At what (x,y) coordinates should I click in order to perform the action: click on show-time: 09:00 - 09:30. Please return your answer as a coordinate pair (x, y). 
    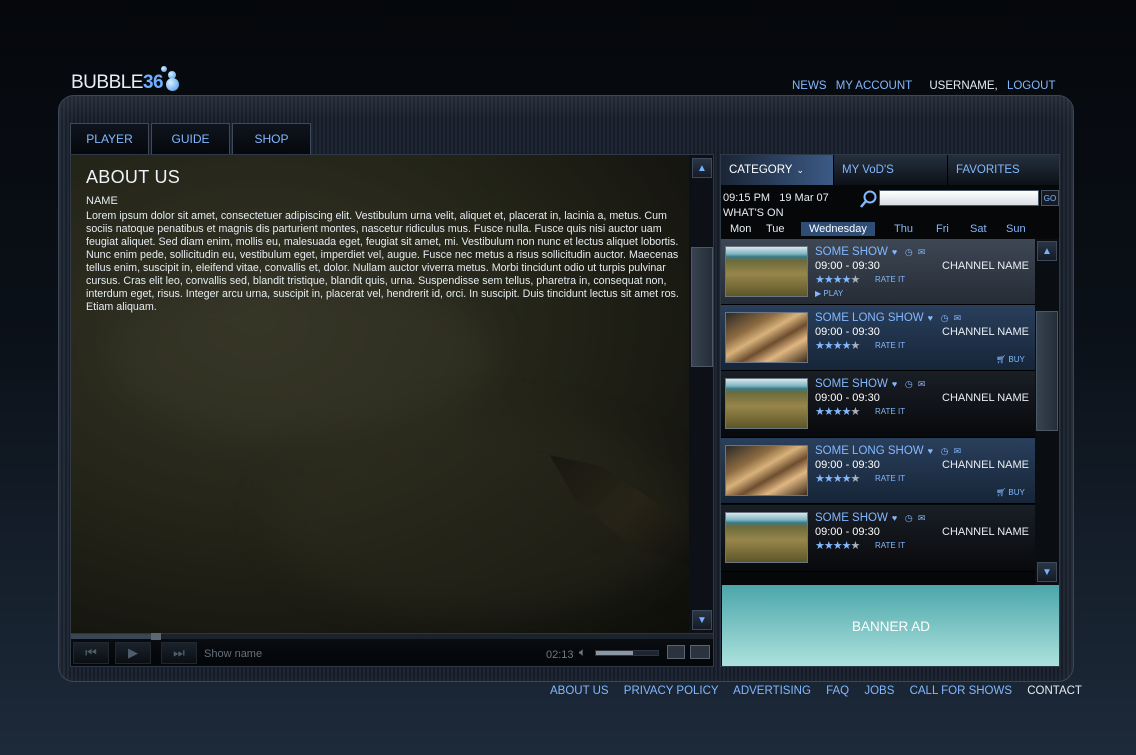
    Looking at the image, I should click on (847, 398).